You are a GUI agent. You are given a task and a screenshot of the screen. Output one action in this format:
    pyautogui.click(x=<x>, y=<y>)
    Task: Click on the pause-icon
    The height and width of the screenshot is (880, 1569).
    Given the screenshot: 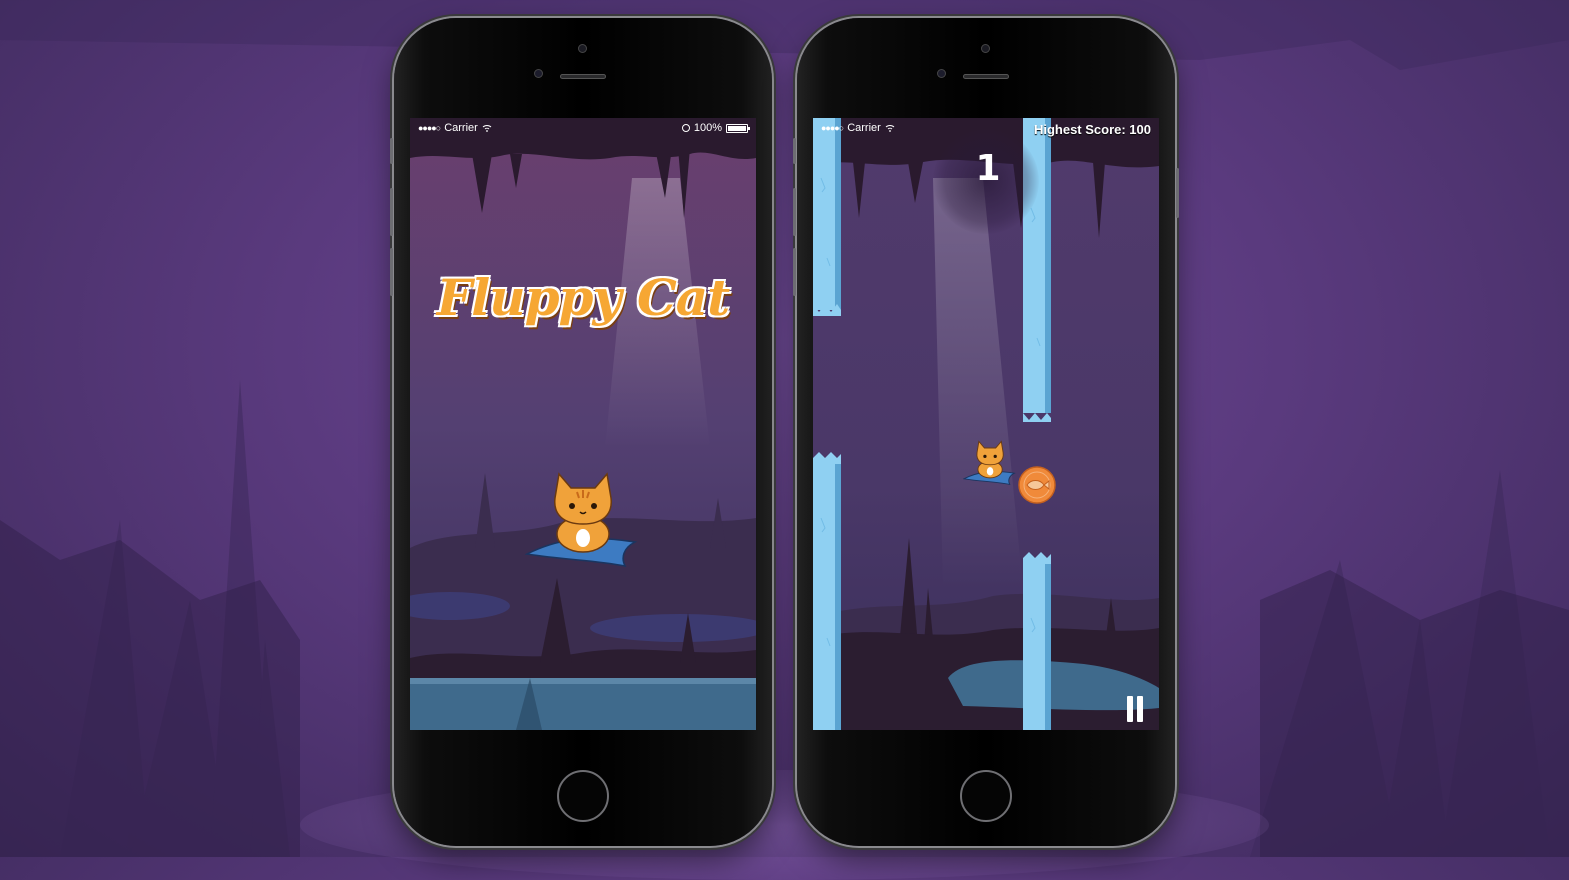 What is the action you would take?
    pyautogui.click(x=1135, y=709)
    